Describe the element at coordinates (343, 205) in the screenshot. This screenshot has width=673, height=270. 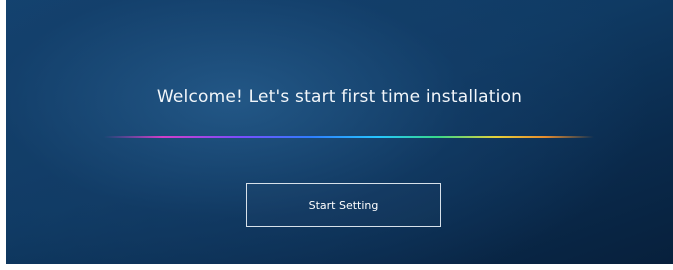
I see `start-setting-button: Start Setting` at that location.